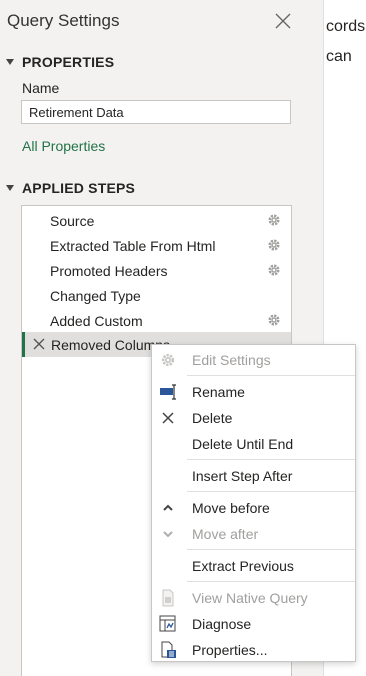 This screenshot has width=366, height=676. I want to click on properties-section-header: PROPERTIES, so click(60, 62).